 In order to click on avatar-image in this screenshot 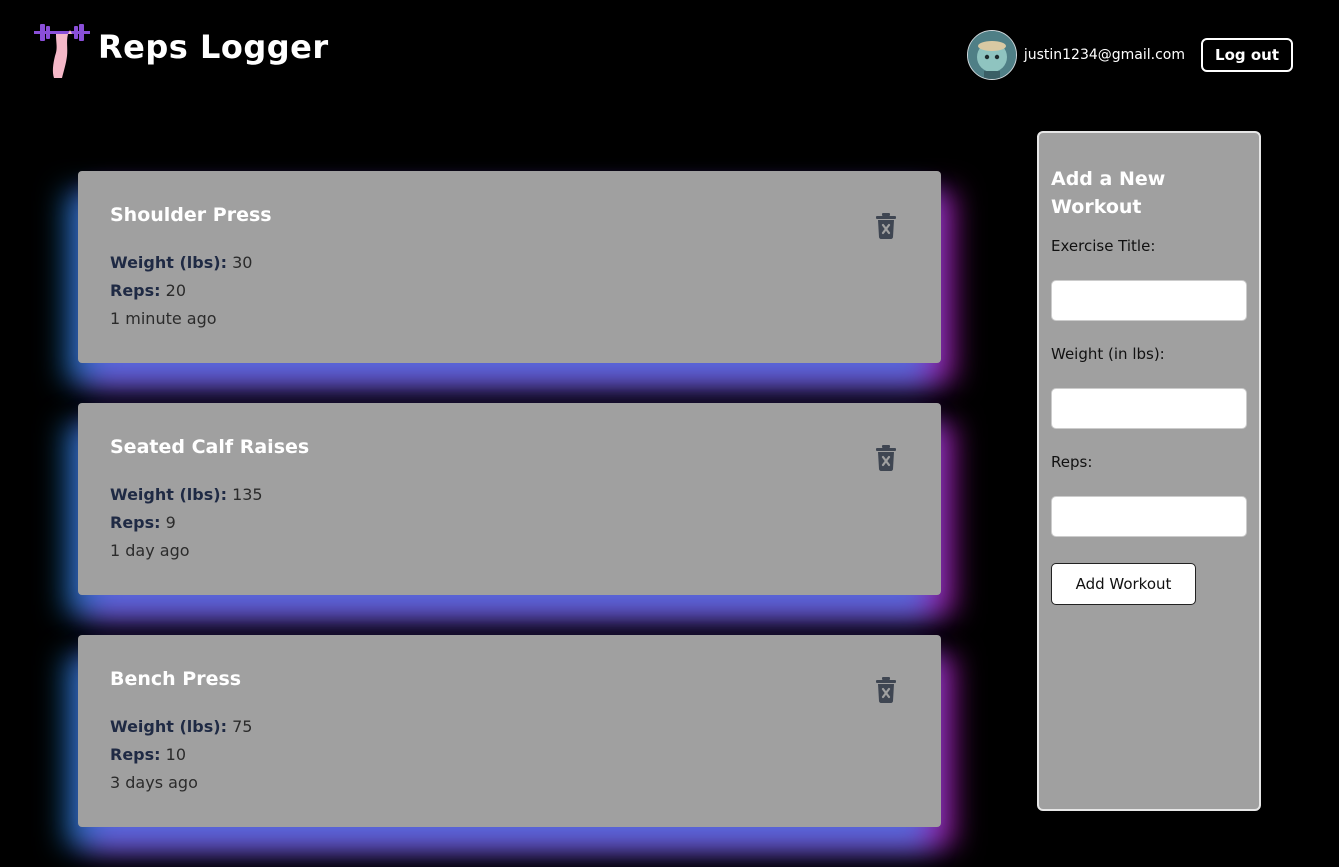, I will do `click(991, 55)`.